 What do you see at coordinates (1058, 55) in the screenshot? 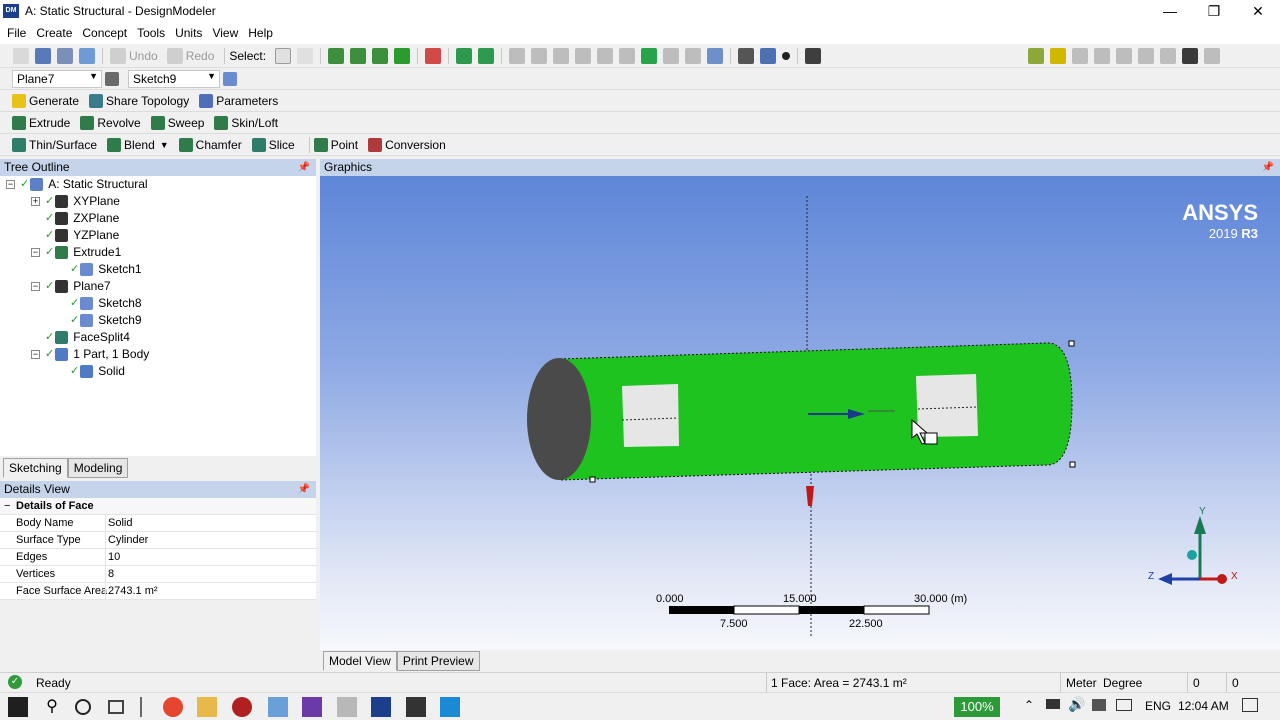
I see `edge-coloring-icon` at bounding box center [1058, 55].